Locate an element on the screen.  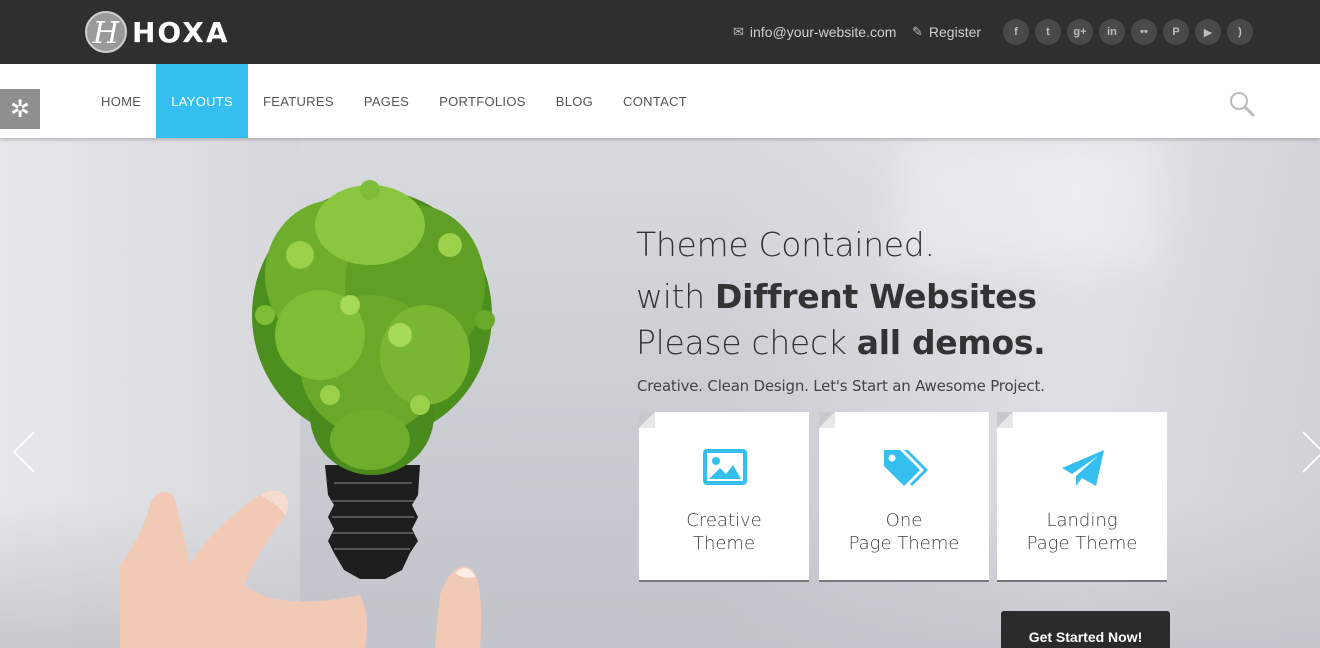
hero-headline-bold: all demos. is located at coordinates (951, 342).